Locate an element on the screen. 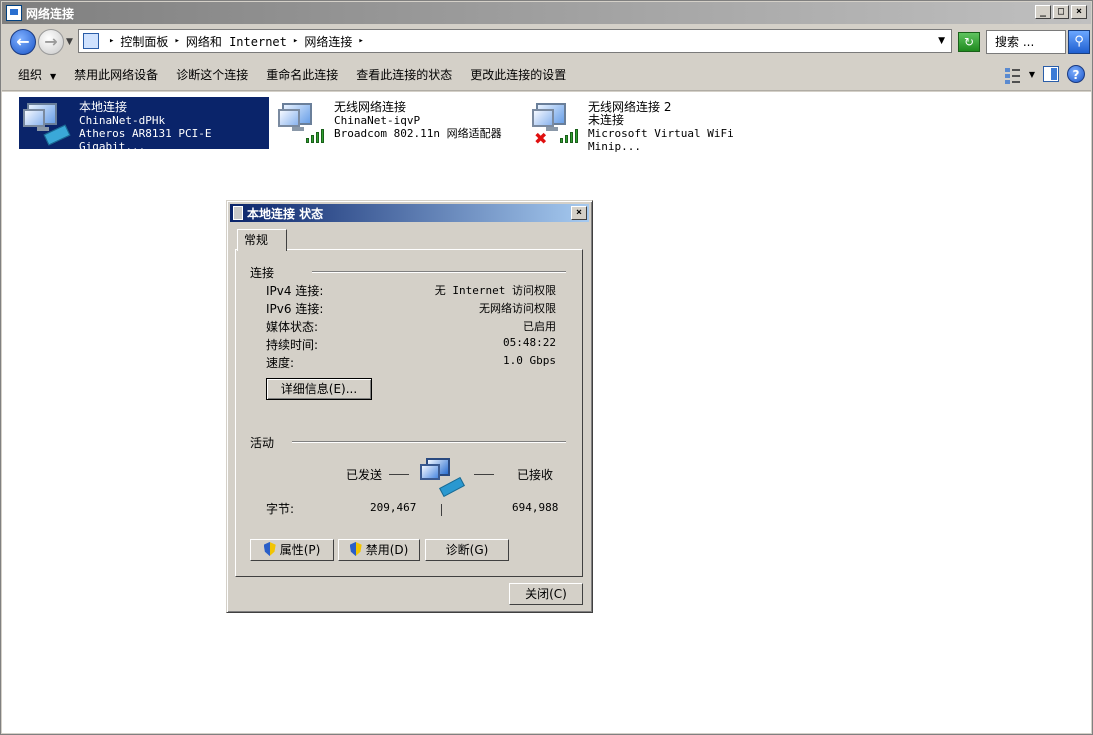 Image resolution: width=1093 pixels, height=735 pixels. search-icon: ⚲ is located at coordinates (1079, 42).